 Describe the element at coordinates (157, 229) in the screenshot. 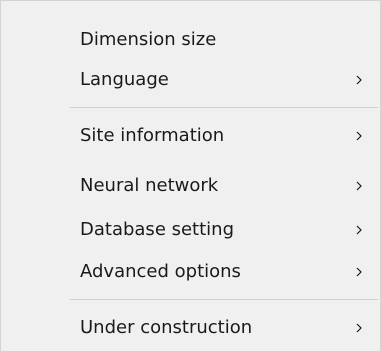

I see `menu-item-label: Database setting` at that location.